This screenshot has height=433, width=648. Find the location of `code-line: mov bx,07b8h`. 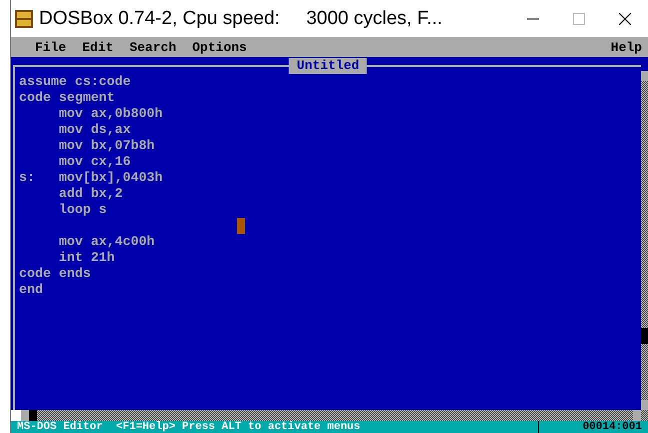

code-line: mov bx,07b8h is located at coordinates (106, 146).